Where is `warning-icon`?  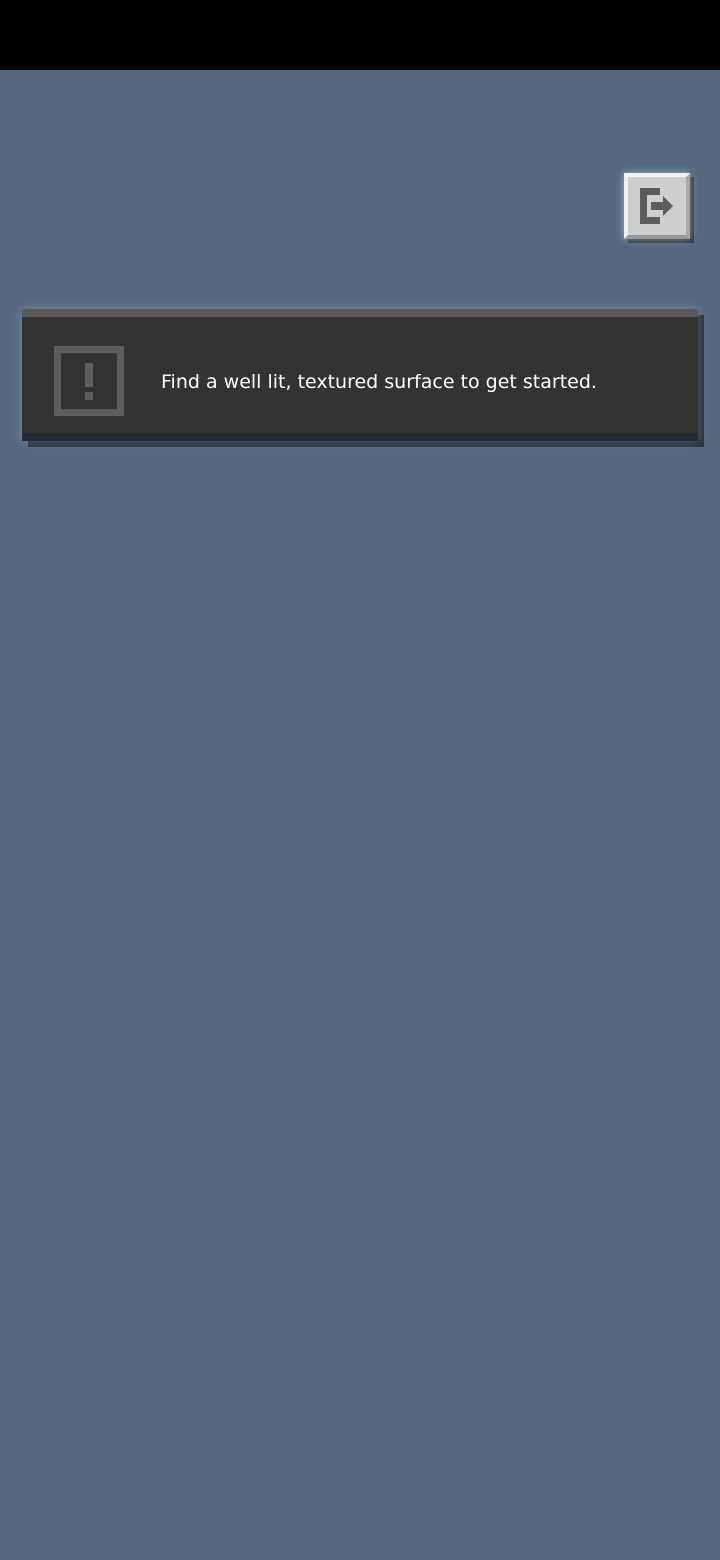 warning-icon is located at coordinates (89, 381).